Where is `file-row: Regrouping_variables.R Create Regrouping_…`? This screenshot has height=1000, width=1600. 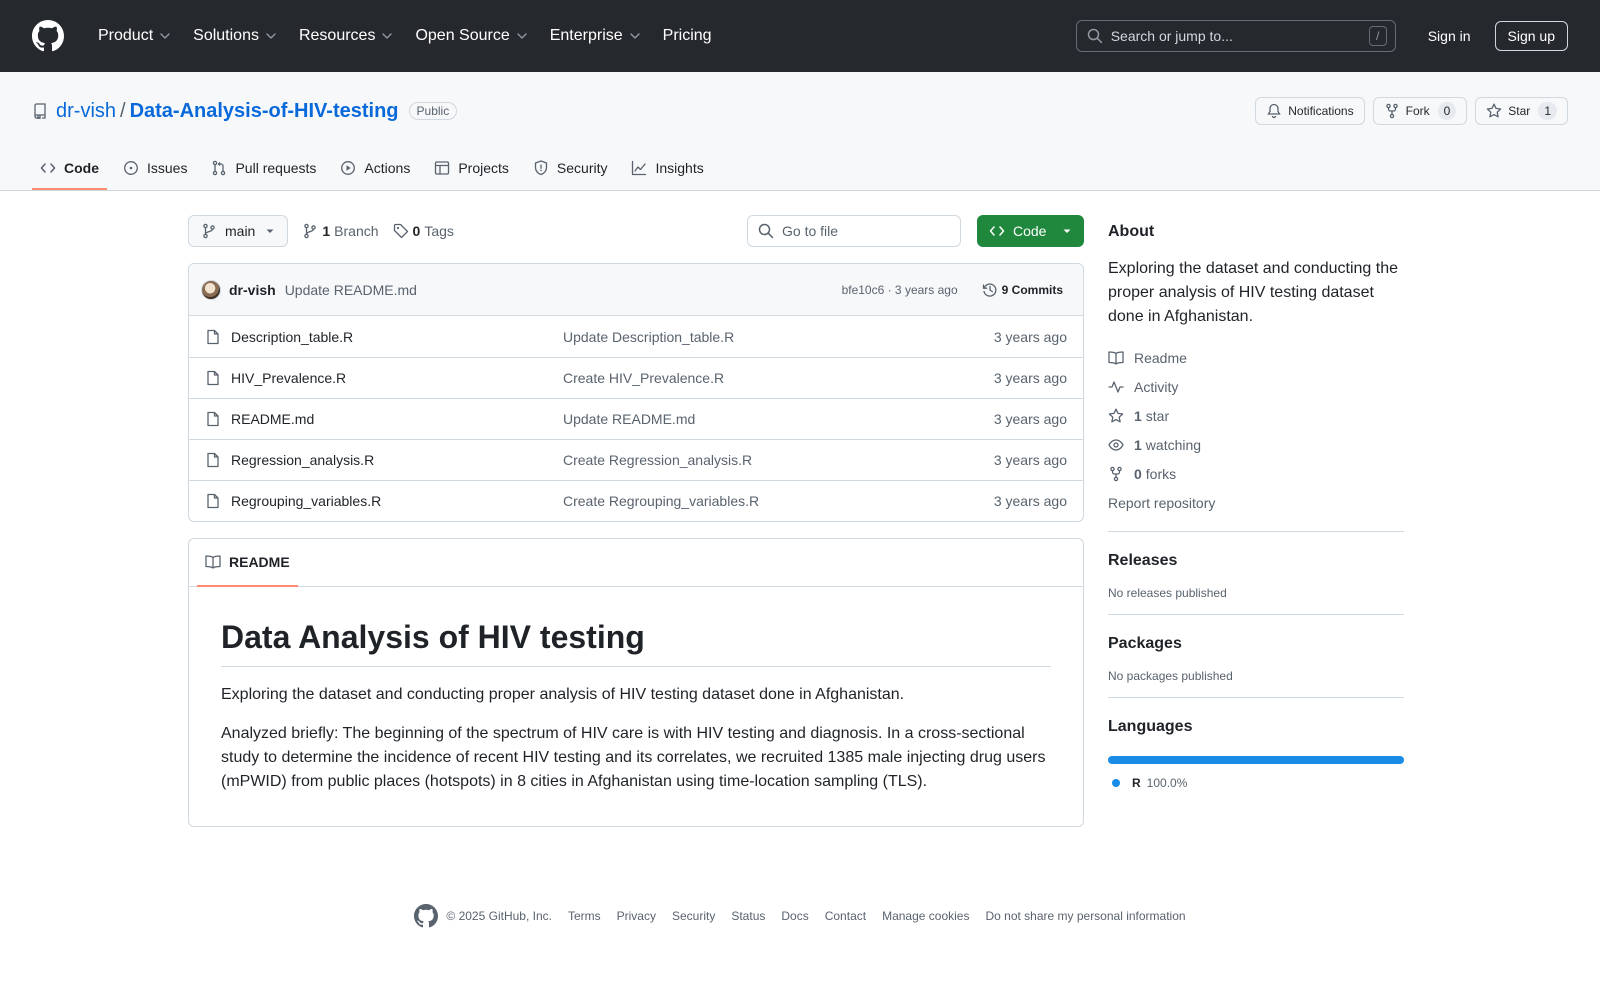
file-row: Regrouping_variables.R Create Regrouping_… is located at coordinates (636, 500).